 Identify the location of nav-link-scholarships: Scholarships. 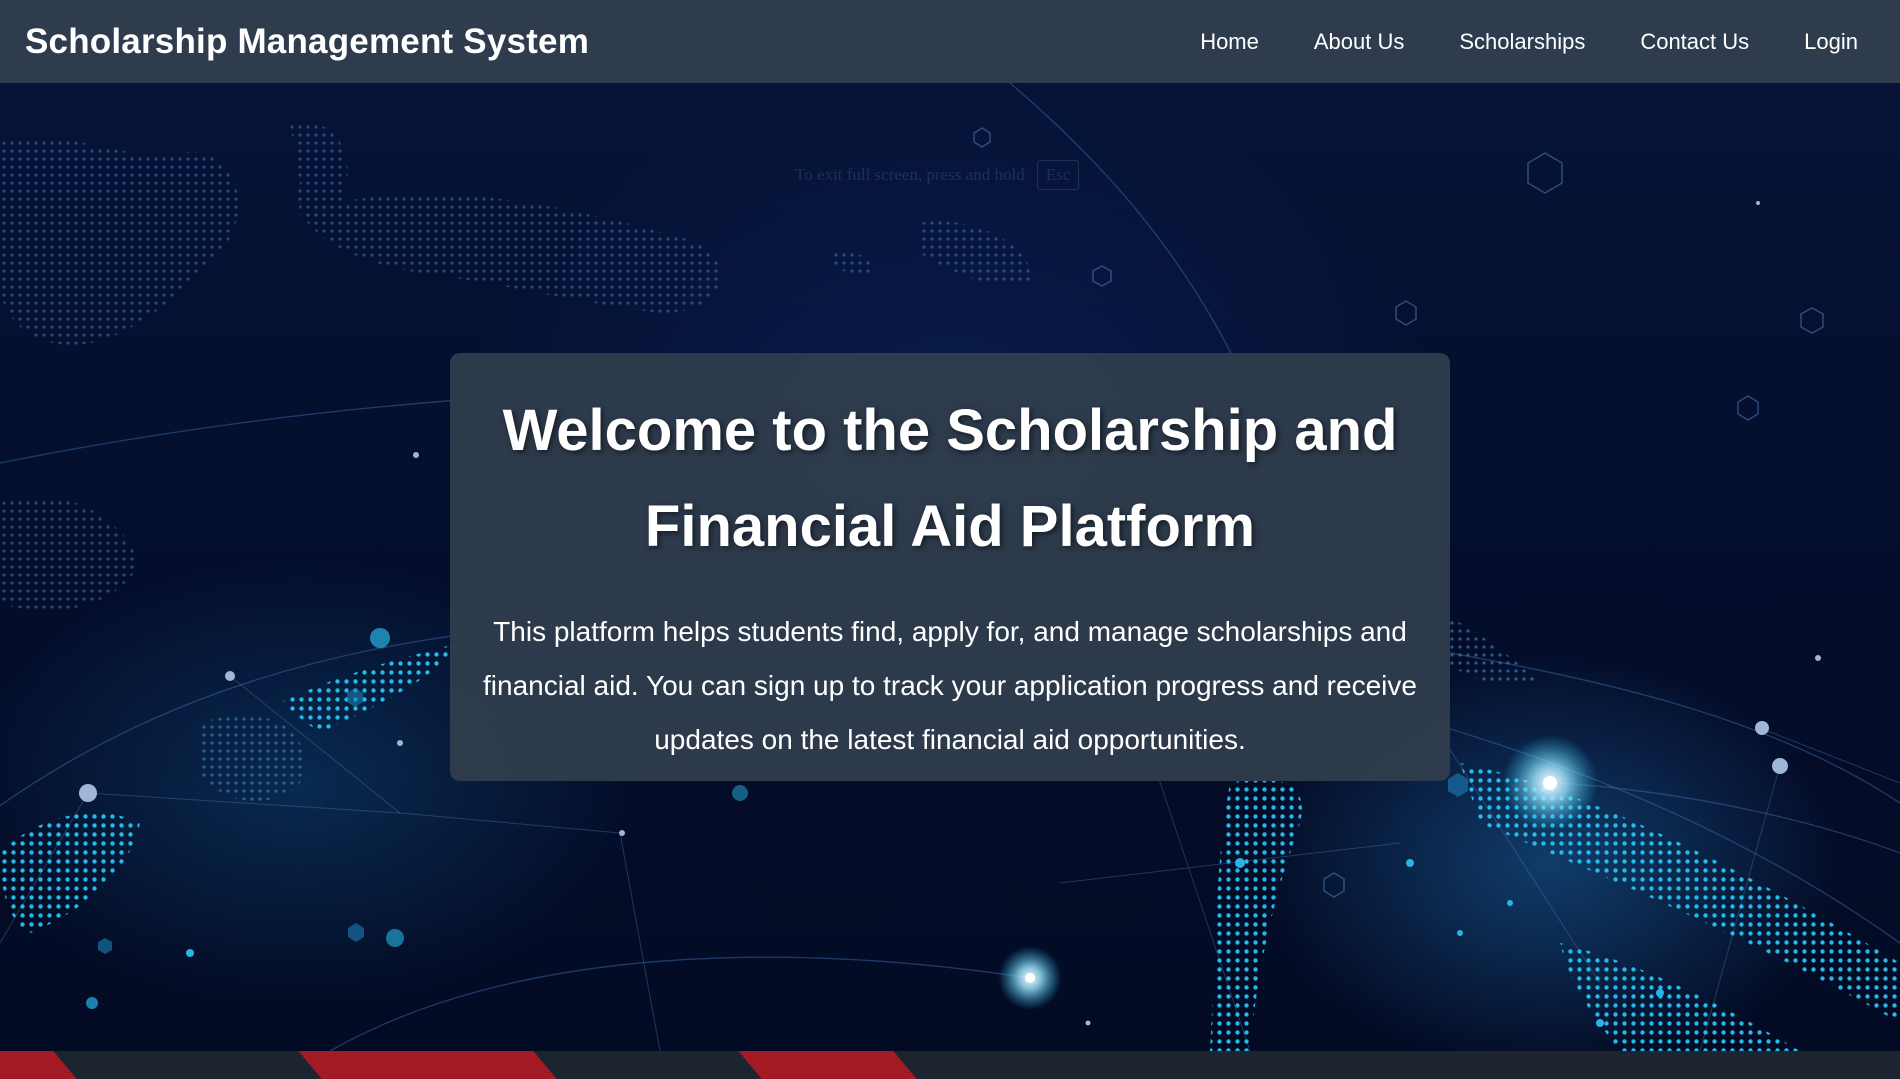
(1522, 42).